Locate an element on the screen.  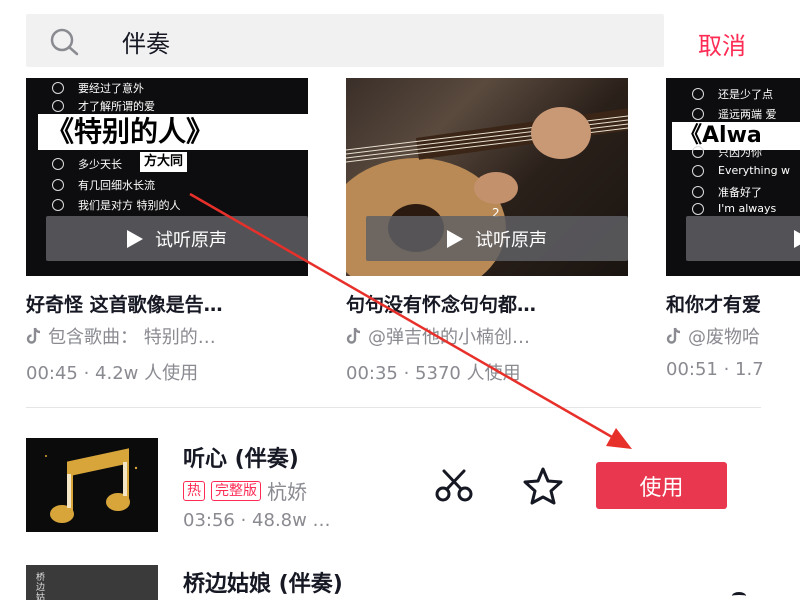
more-icon is located at coordinates (739, 596).